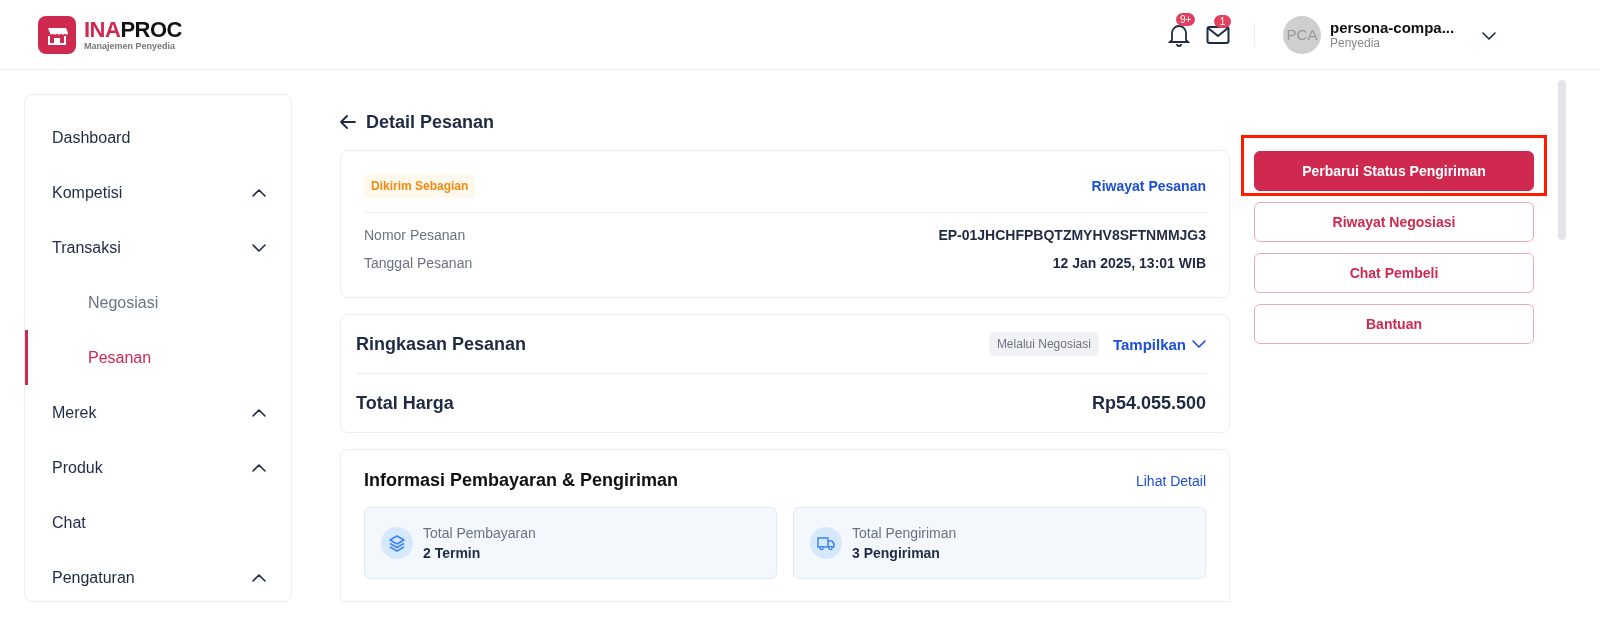 Image resolution: width=1600 pixels, height=636 pixels. I want to click on sidebar-item: Produk, so click(158, 467).